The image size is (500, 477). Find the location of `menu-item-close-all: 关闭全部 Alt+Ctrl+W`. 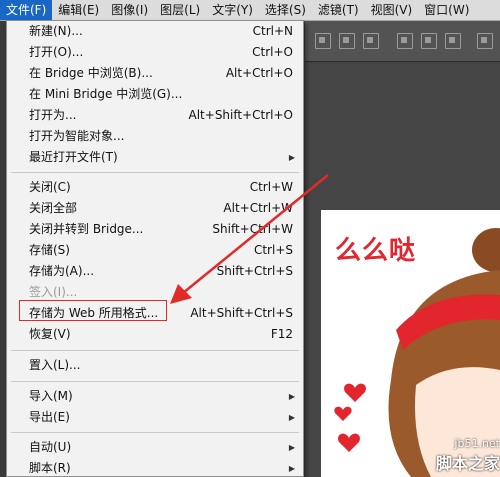

menu-item-close-all: 关闭全部 Alt+Ctrl+W is located at coordinates (155, 208).